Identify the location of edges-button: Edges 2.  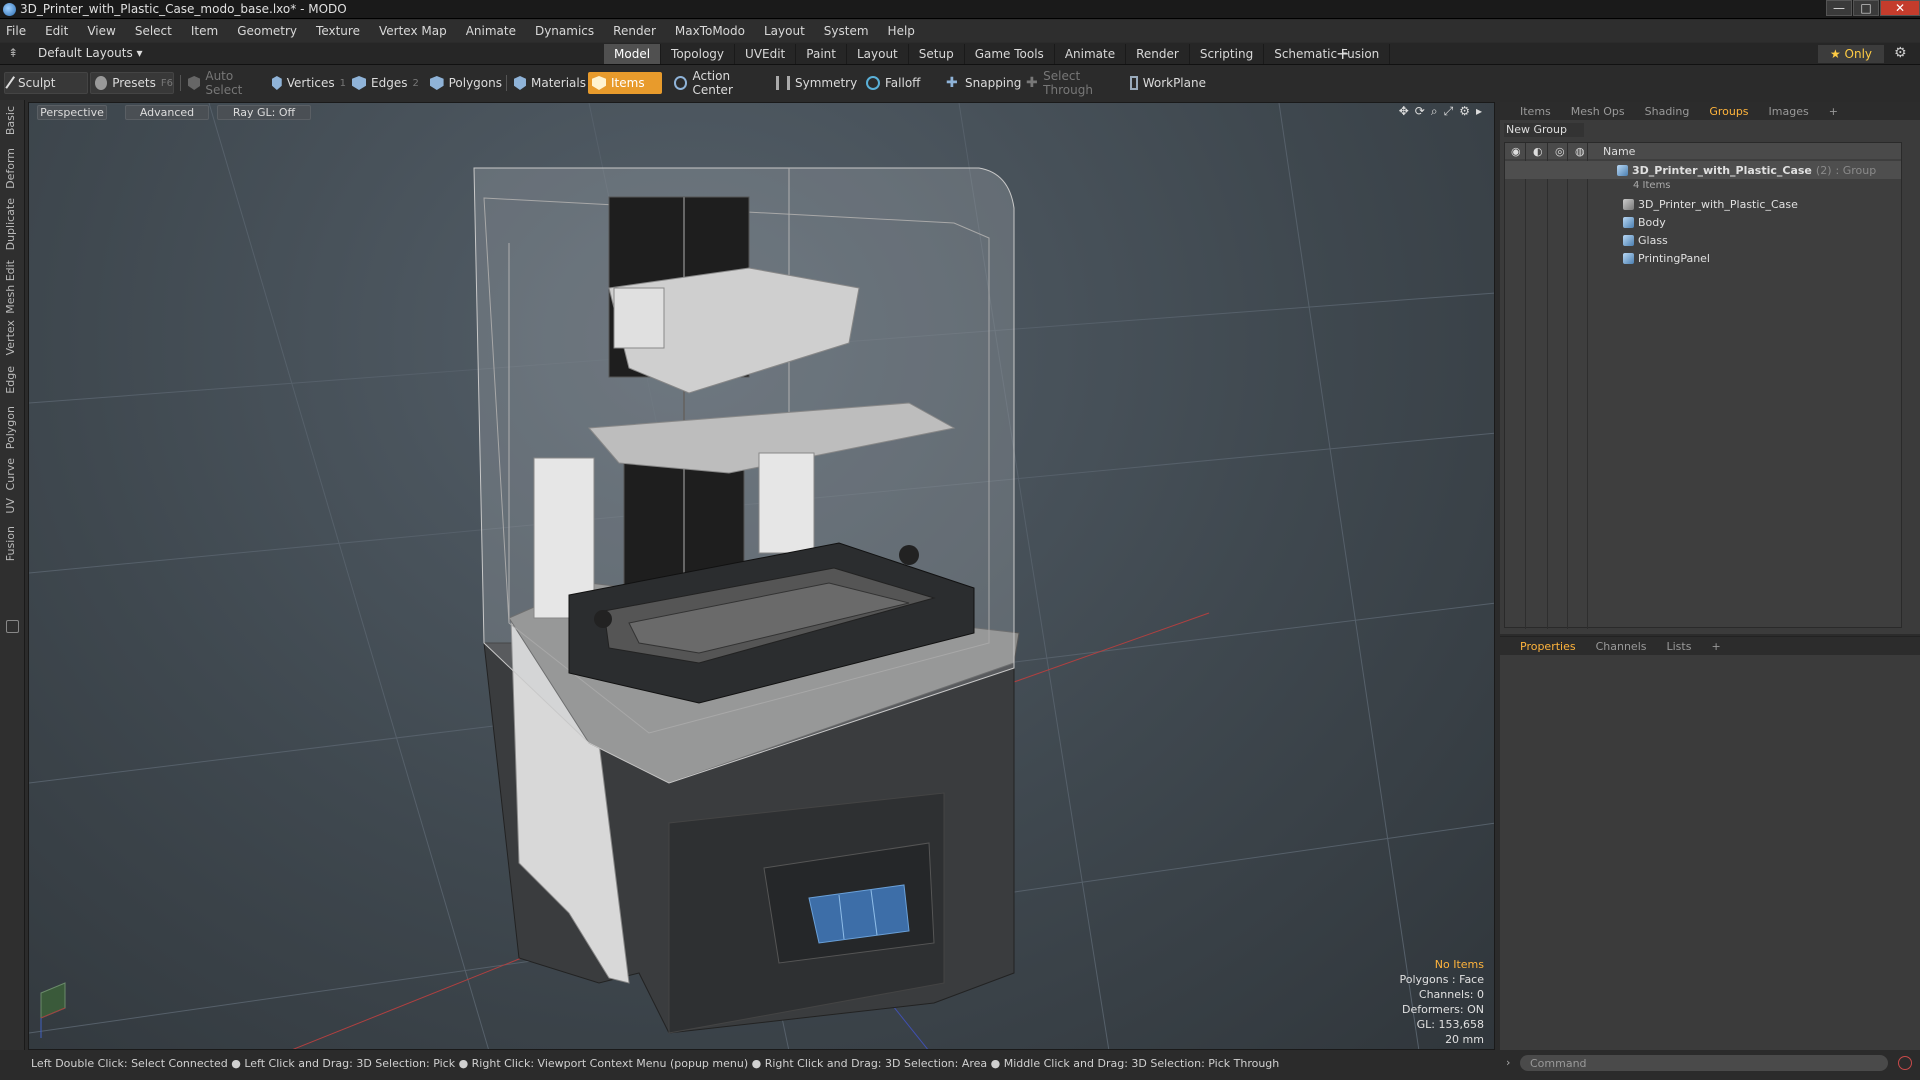
(386, 83).